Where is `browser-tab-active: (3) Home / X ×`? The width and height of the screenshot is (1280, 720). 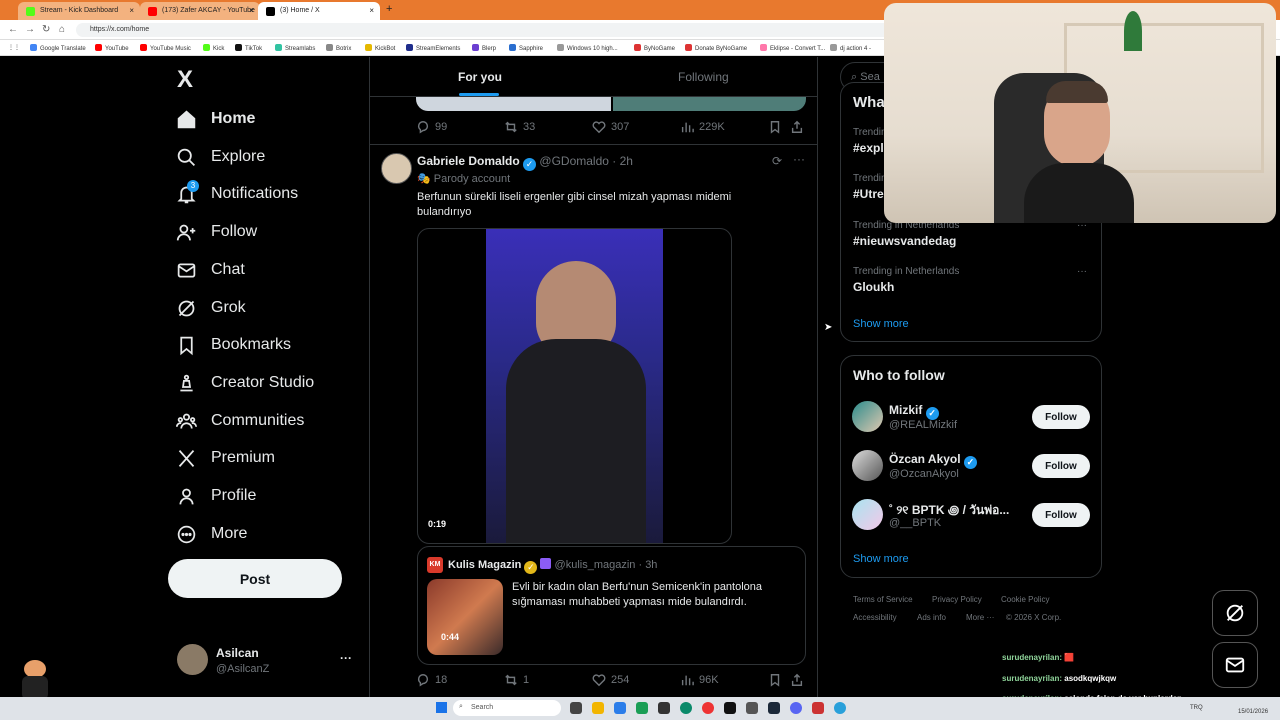
browser-tab-active: (3) Home / X × is located at coordinates (319, 11).